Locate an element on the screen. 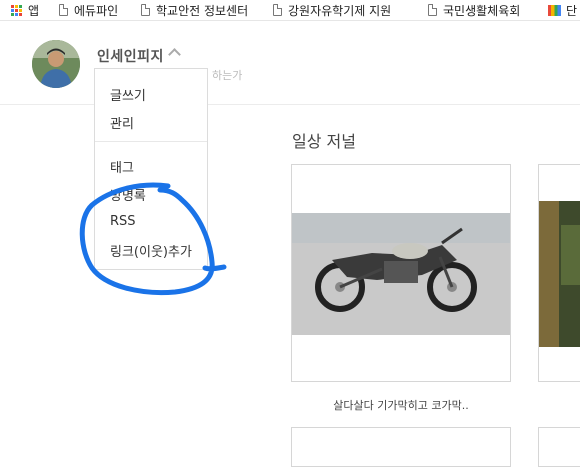 The image size is (580, 467). bookmark-label: 강원자유학기제 지원 is located at coordinates (340, 10).